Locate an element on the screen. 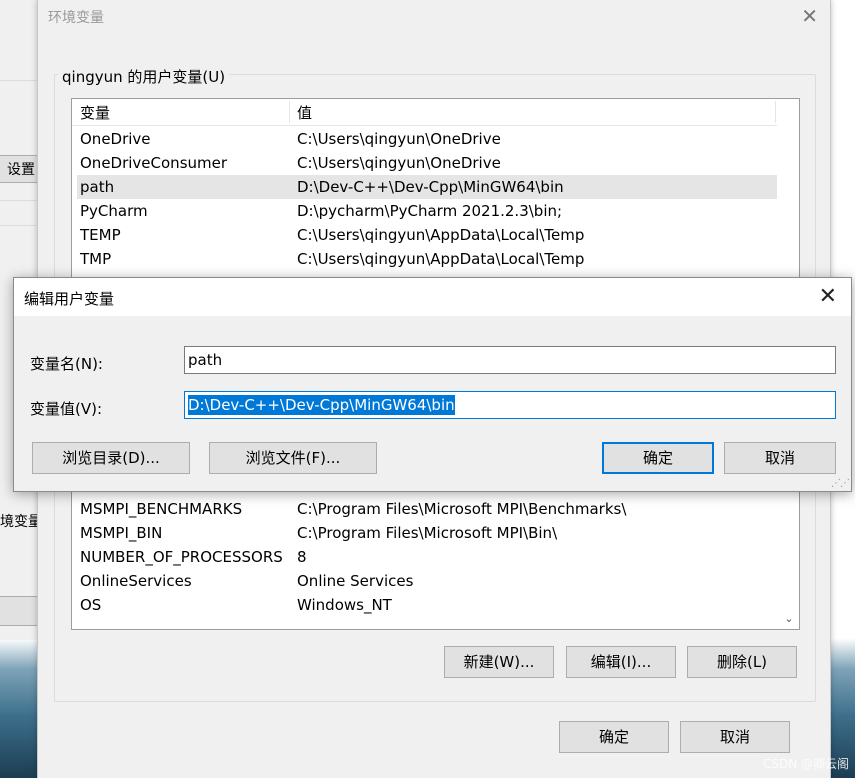  variable-name-label: 变量名(N): is located at coordinates (66, 364).